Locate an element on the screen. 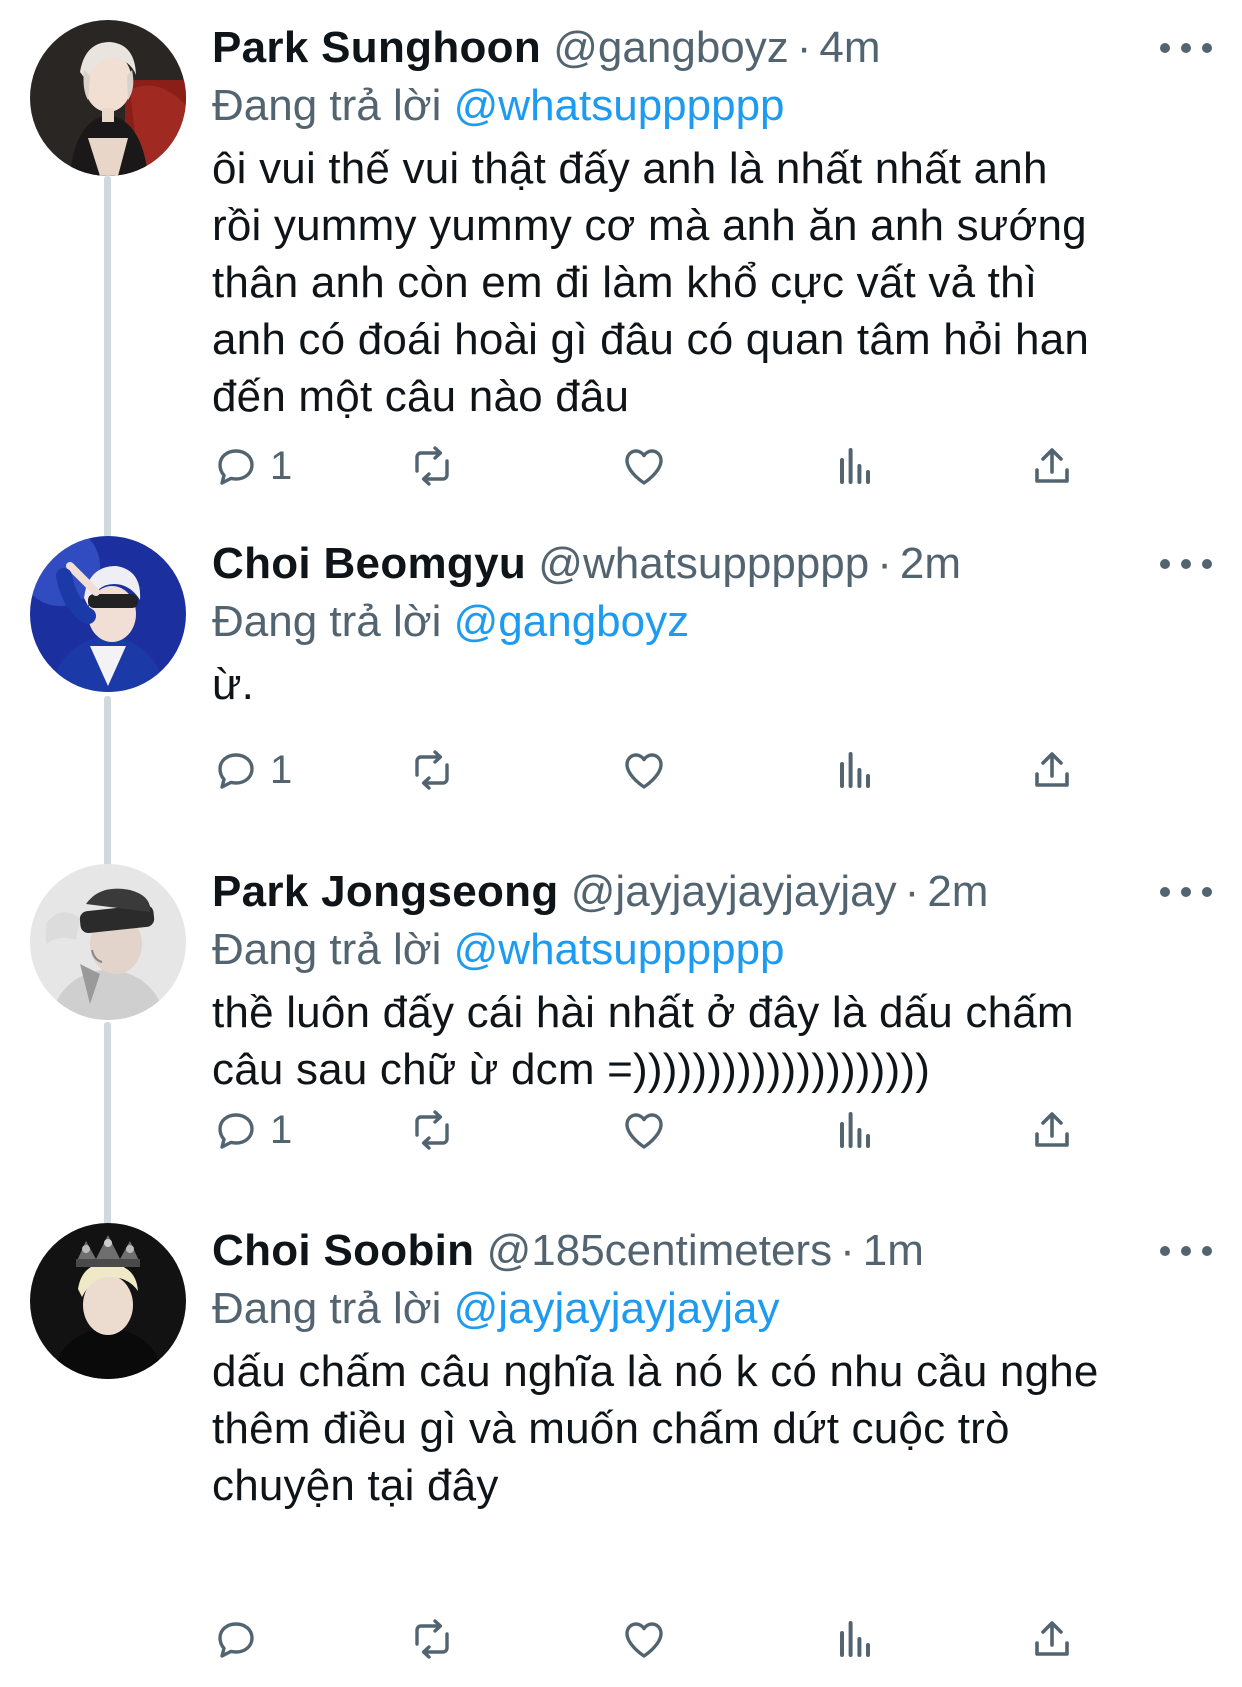 The height and width of the screenshot is (1687, 1242). avatar-park-sunghoon-icon is located at coordinates (108, 98).